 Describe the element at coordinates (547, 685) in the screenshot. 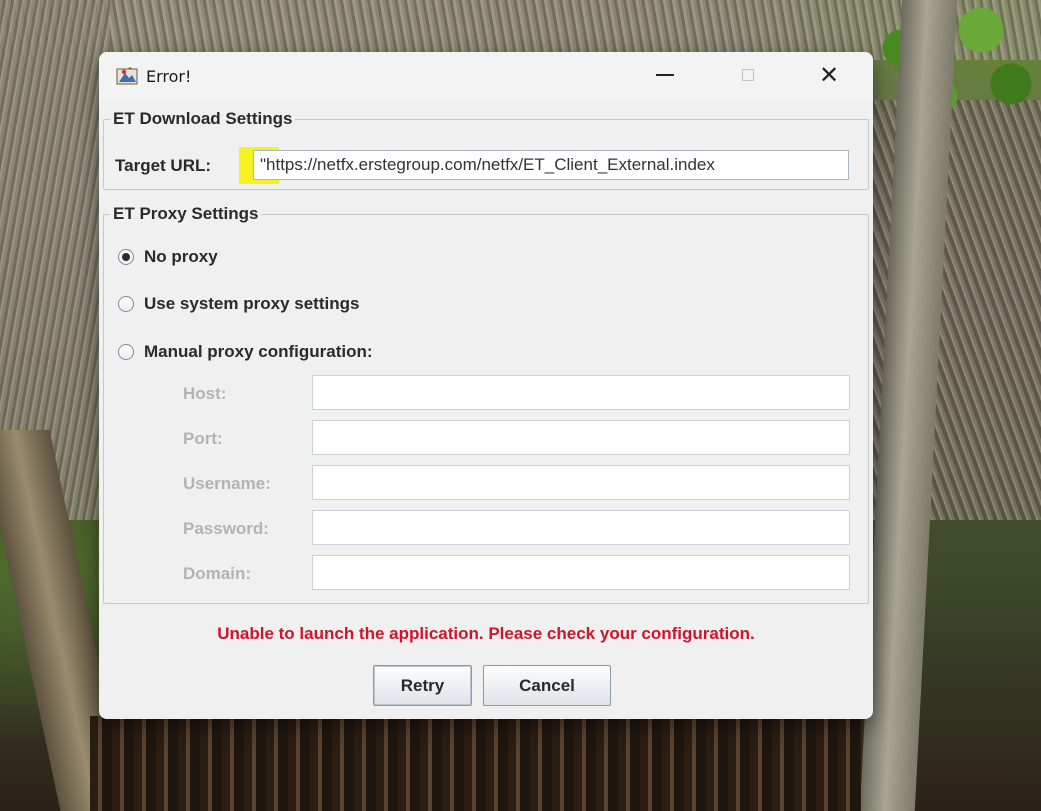

I see `cancel-button: Cancel` at that location.